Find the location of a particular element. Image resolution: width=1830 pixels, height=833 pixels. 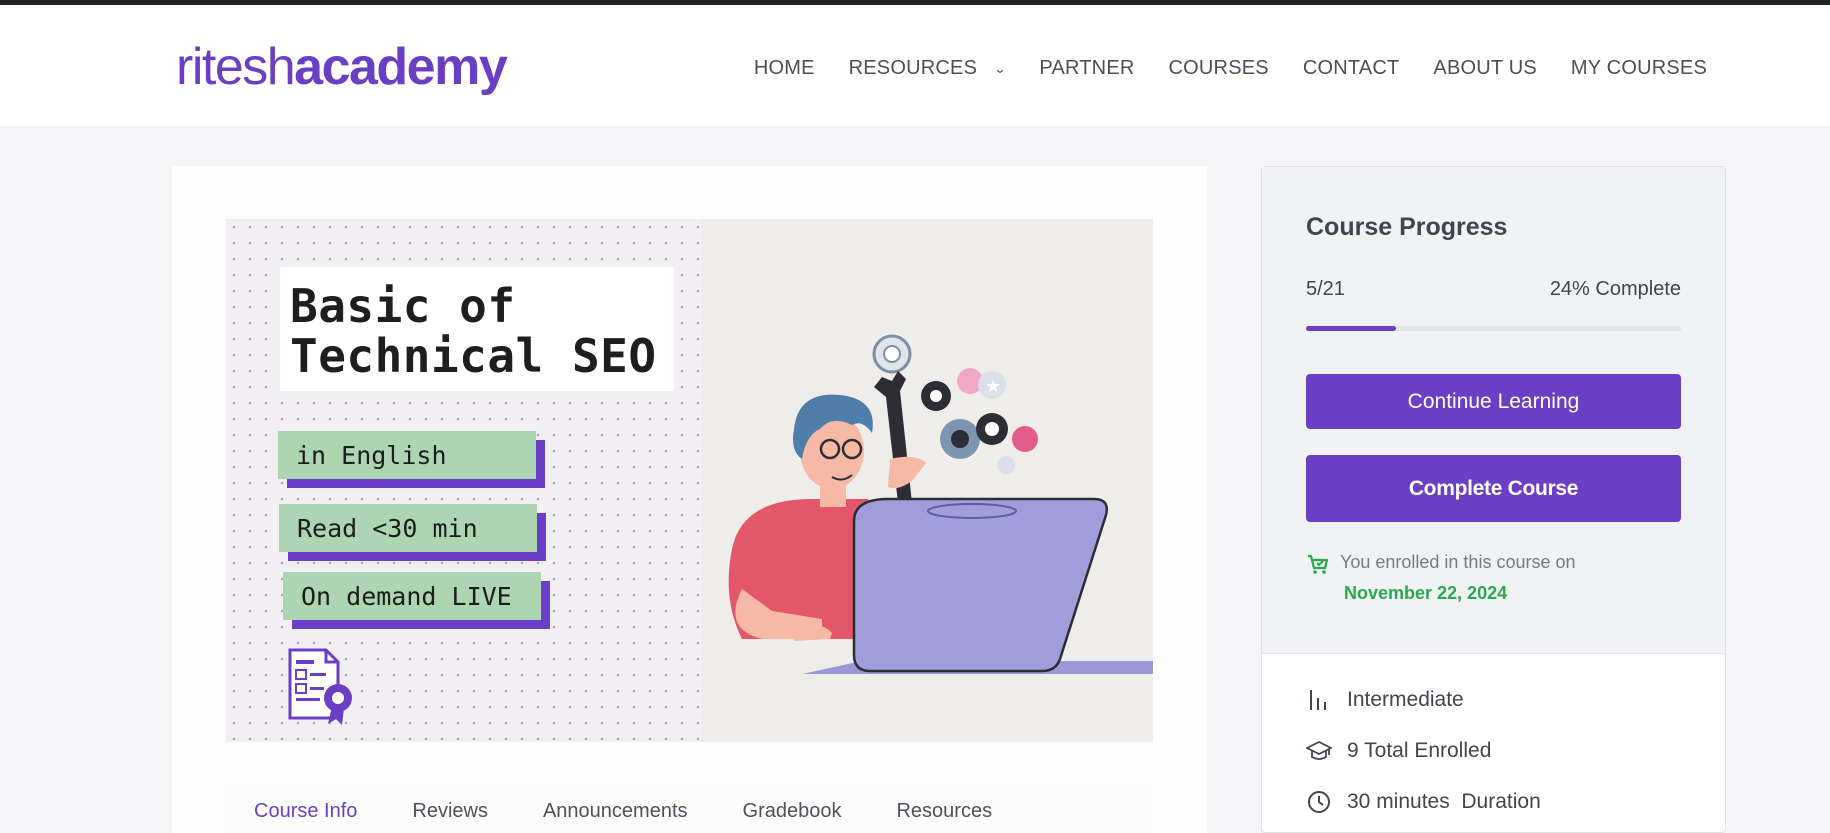

tag-language: in English is located at coordinates (411, 459).